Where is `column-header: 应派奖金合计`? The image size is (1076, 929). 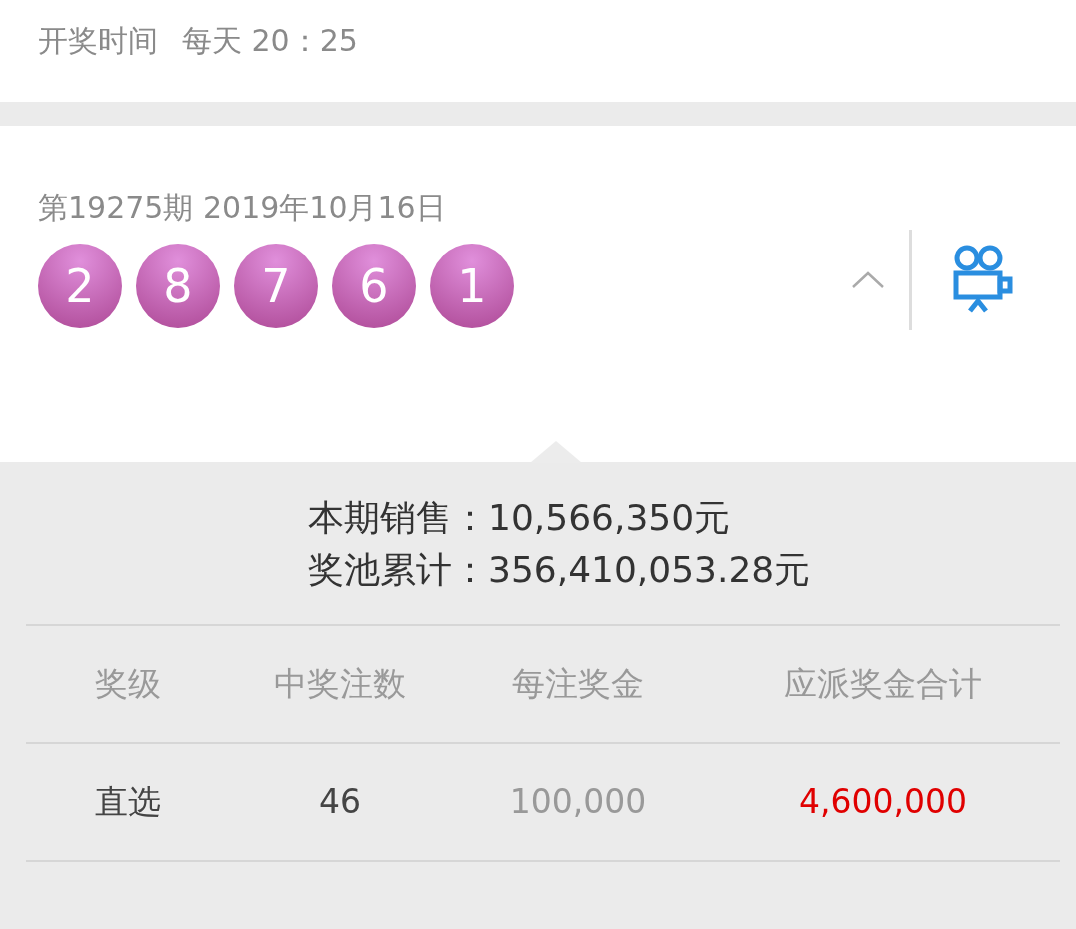
column-header: 应派奖金合计 is located at coordinates (883, 684).